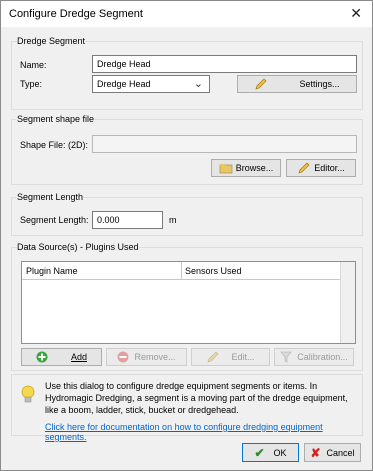  Describe the element at coordinates (280, 452) in the screenshot. I see `ok-button-label: OK` at that location.